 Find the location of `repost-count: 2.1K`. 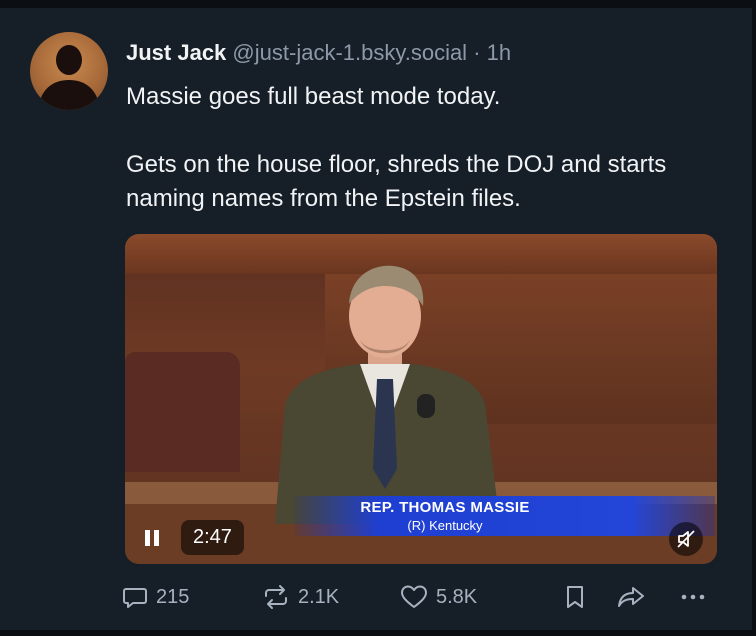

repost-count: 2.1K is located at coordinates (319, 596).